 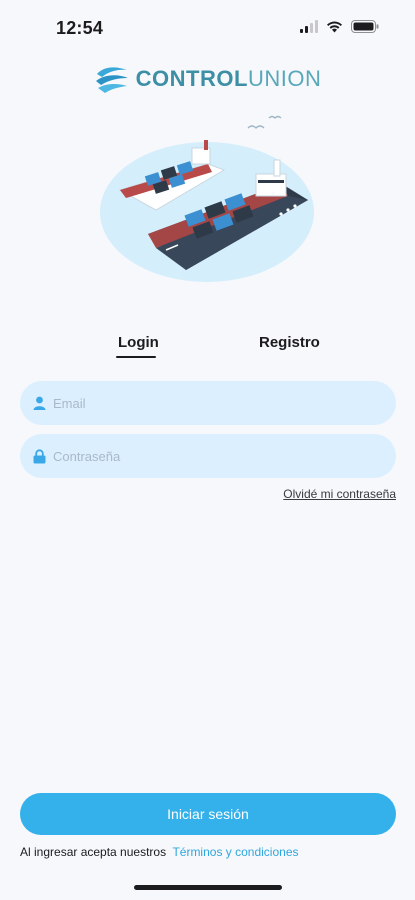 What do you see at coordinates (207, 350) in the screenshot?
I see `auth-tabs: Login Registro` at bounding box center [207, 350].